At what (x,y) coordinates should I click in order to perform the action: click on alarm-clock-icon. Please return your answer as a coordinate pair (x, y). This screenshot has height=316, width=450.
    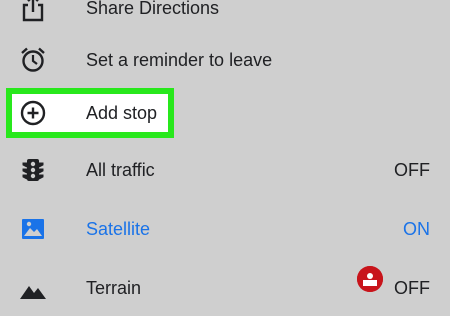
    Looking at the image, I should click on (33, 60).